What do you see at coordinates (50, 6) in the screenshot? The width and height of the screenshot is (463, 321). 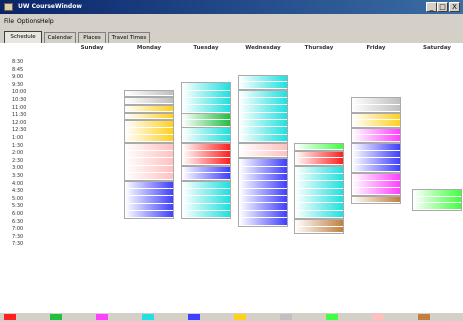 I see `window-title: UW CourseWindow` at bounding box center [50, 6].